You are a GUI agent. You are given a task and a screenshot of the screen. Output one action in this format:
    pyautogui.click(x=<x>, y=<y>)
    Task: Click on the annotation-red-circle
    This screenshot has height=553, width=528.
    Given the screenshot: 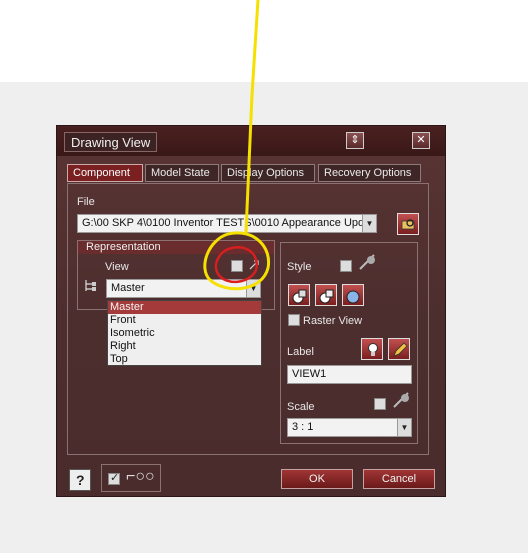 What is the action you would take?
    pyautogui.click(x=236, y=264)
    